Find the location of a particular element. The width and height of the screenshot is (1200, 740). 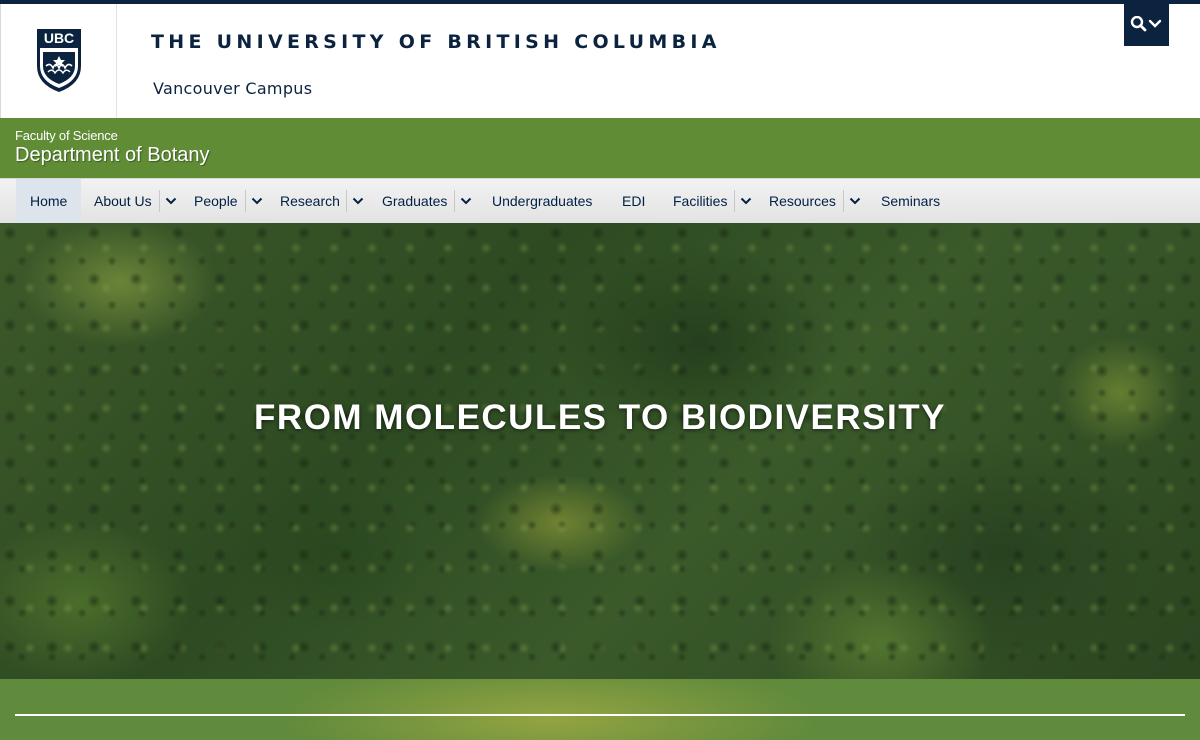

crest-lettering: UBC is located at coordinates (59, 38).